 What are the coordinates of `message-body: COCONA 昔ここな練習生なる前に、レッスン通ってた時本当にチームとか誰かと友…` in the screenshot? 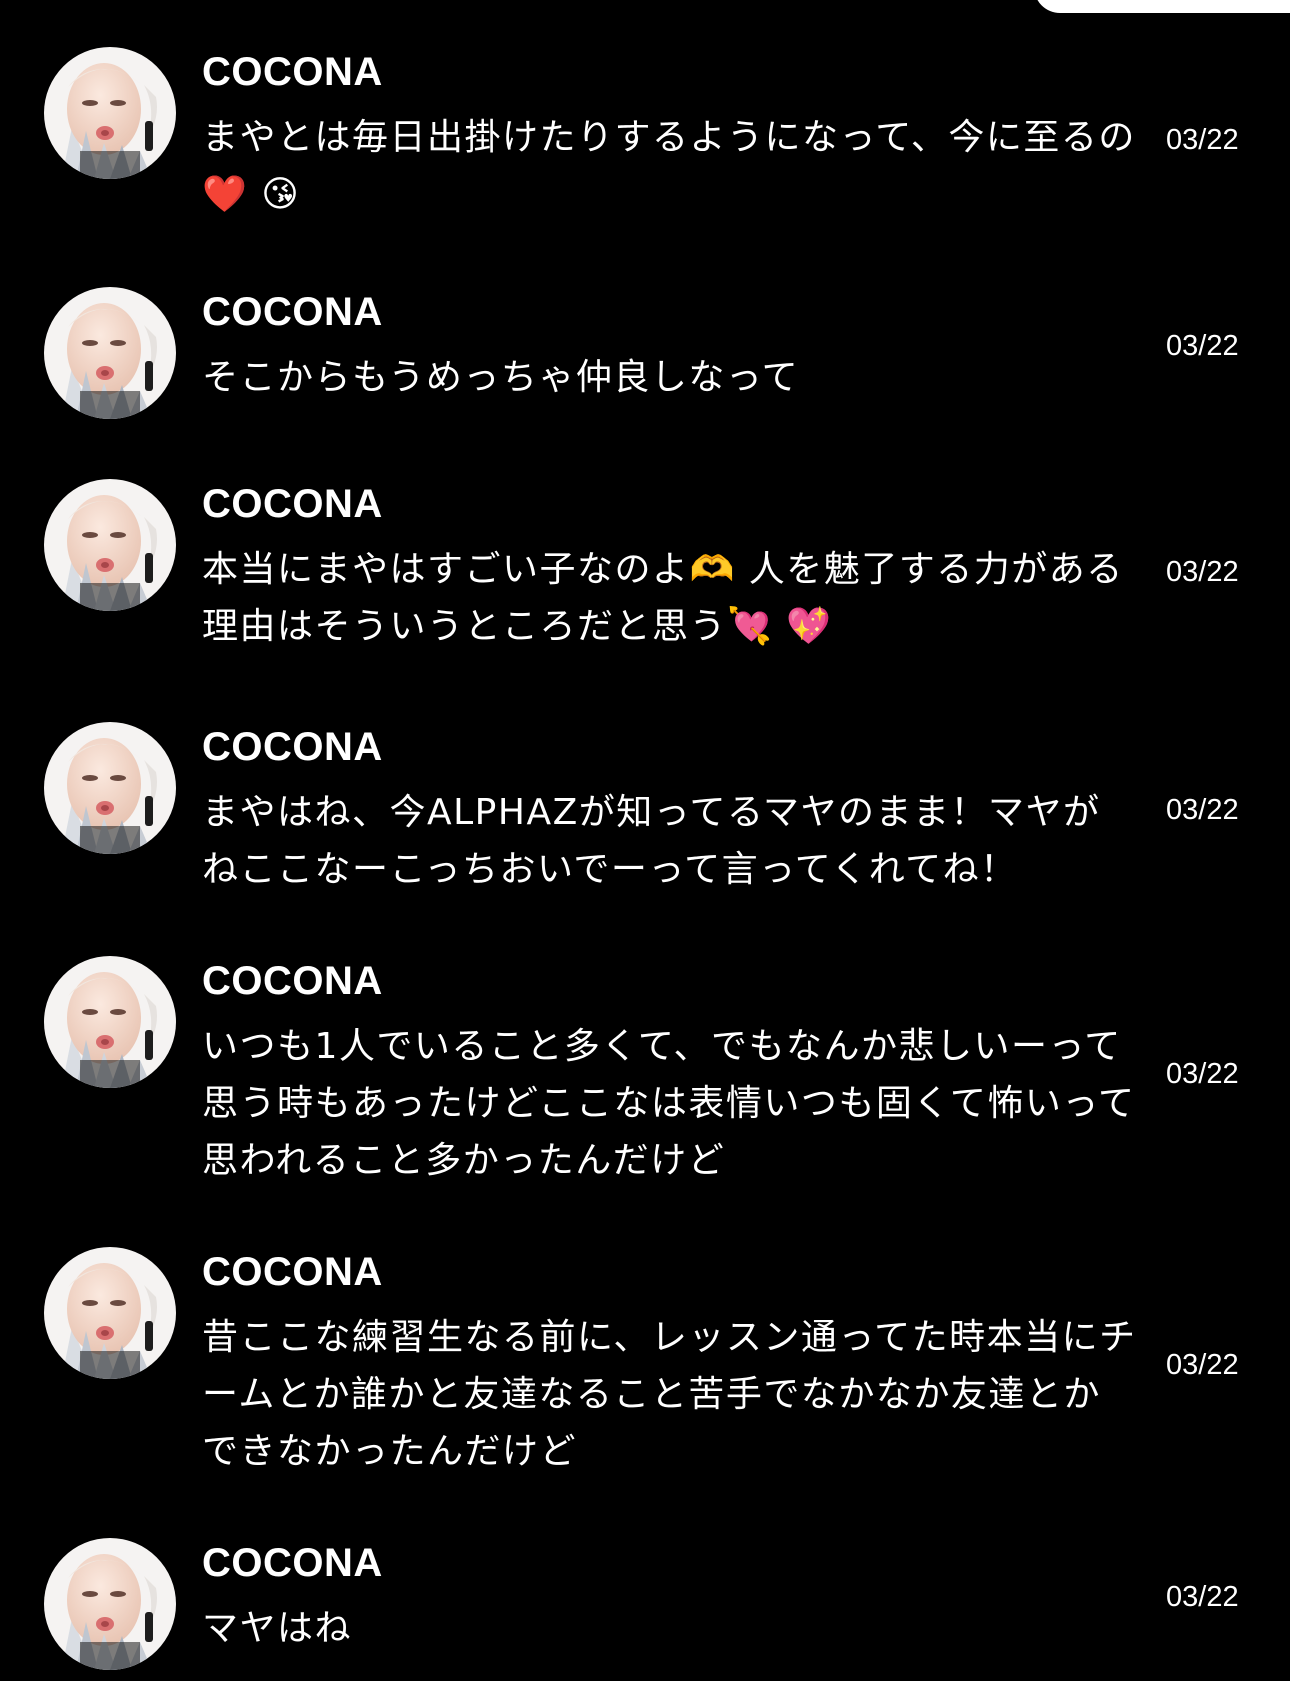 It's located at (669, 1364).